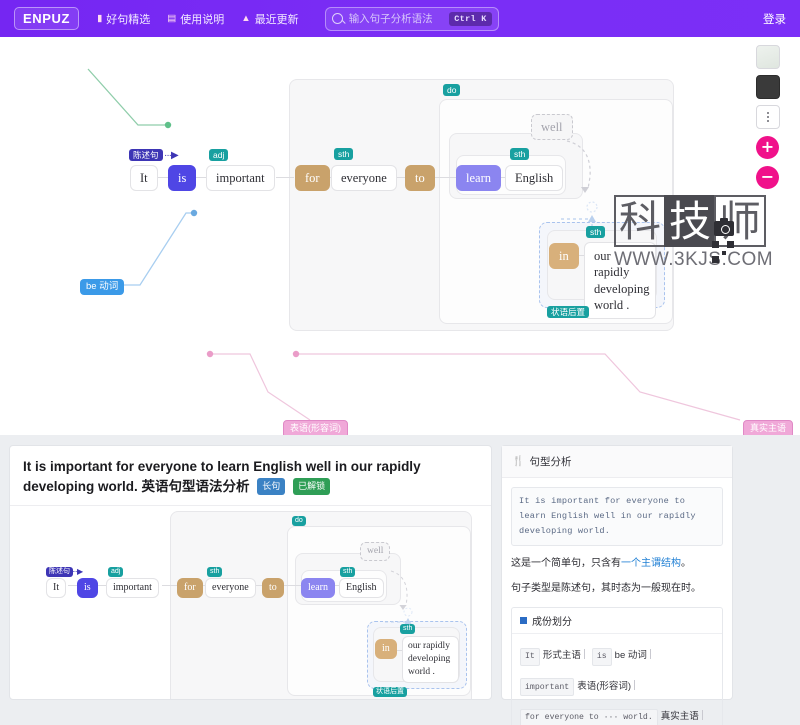 Image resolution: width=800 pixels, height=725 pixels. I want to click on zoom-in-button: +, so click(767, 147).